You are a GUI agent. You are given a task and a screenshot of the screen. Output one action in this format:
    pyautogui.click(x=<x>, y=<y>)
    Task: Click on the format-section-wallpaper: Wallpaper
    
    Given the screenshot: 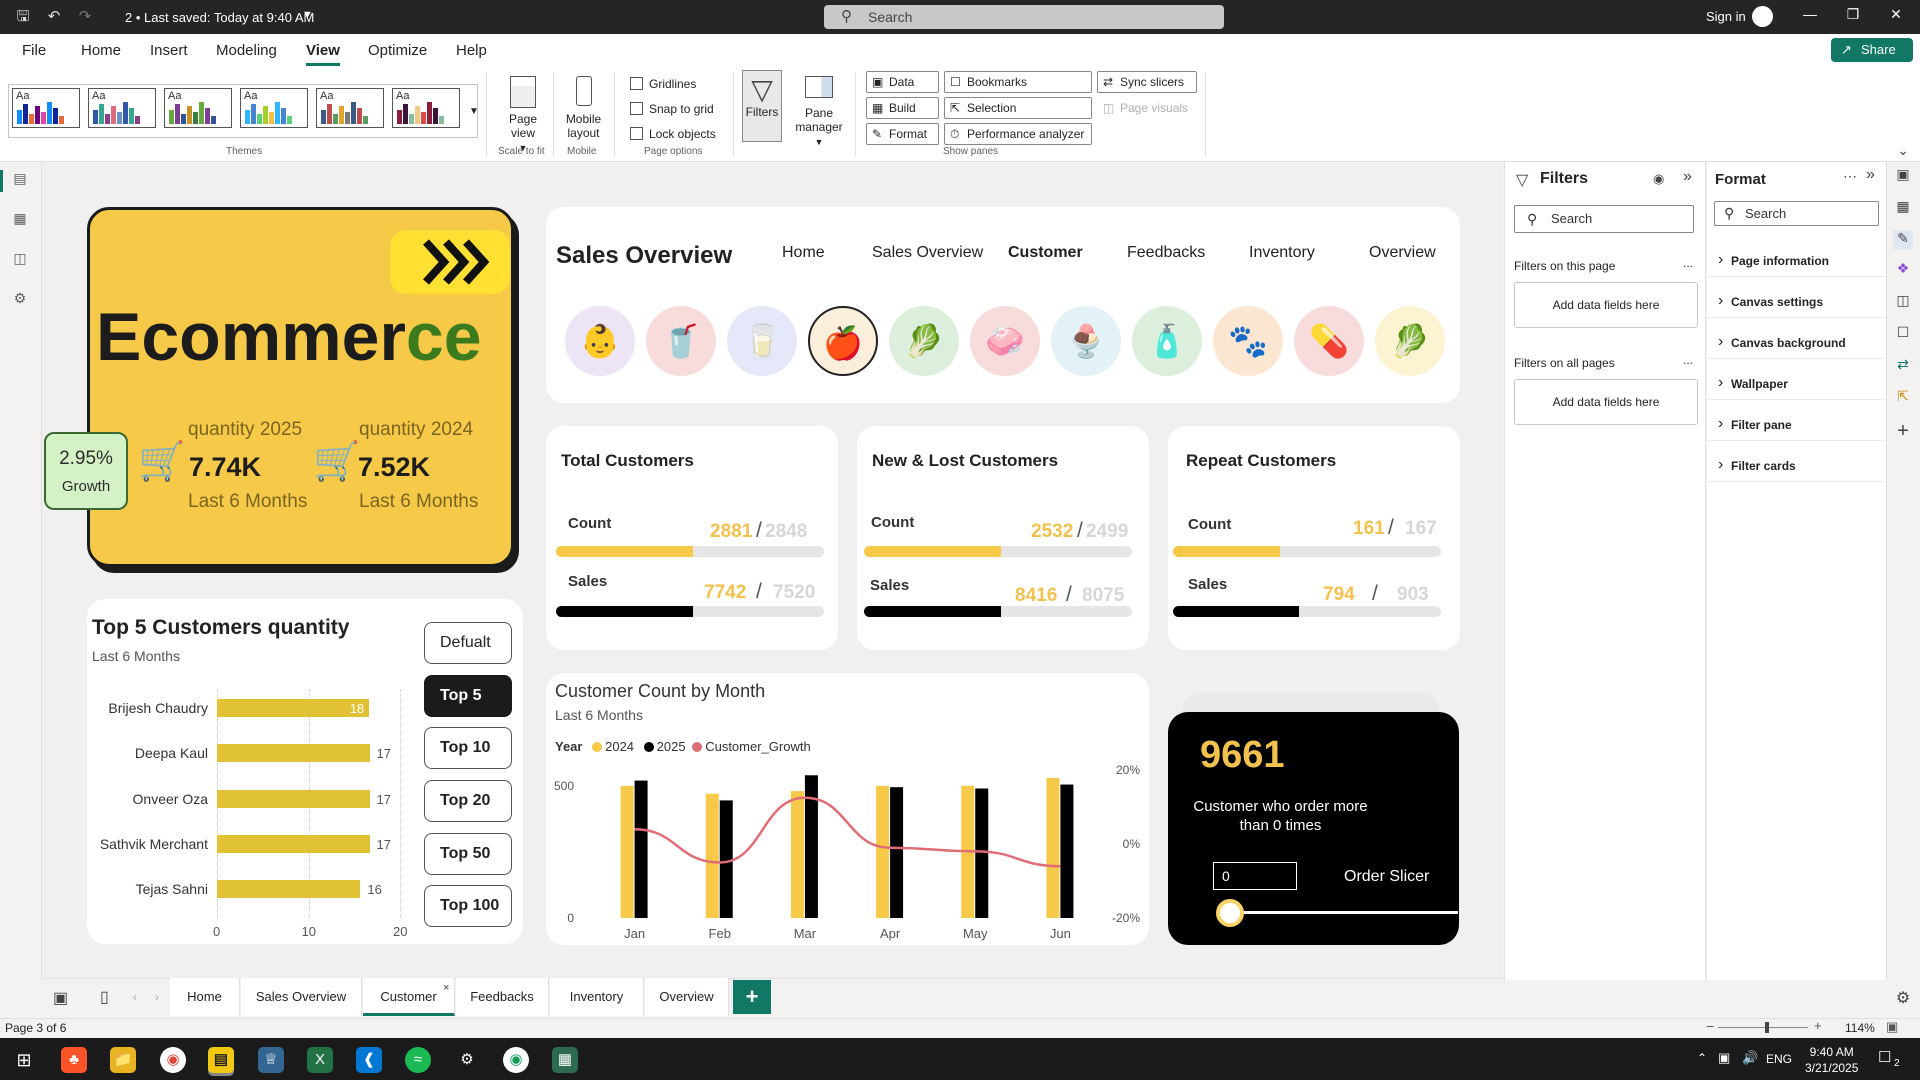 What is the action you would take?
    pyautogui.click(x=1753, y=383)
    